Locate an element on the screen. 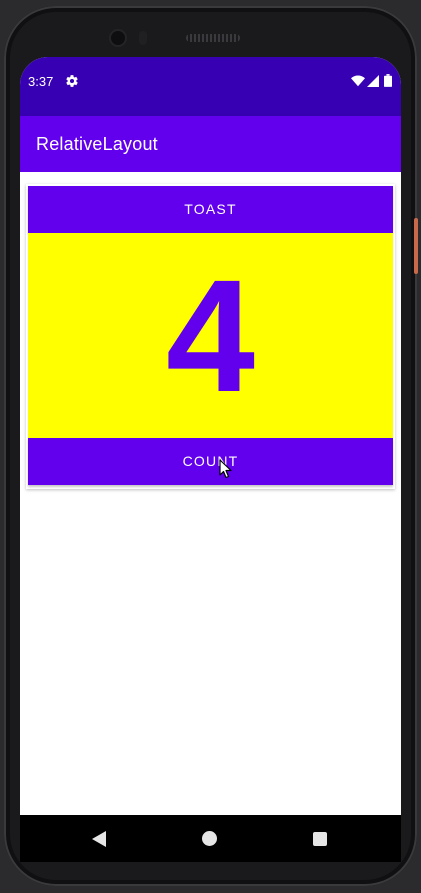 The width and height of the screenshot is (421, 893). proximity-sensor is located at coordinates (143, 38).